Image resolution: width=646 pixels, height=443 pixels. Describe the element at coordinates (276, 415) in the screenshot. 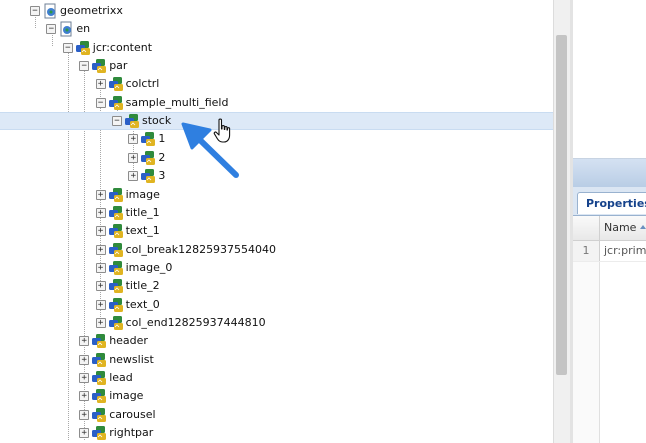

I see `tree-node-carousel: + carousel` at that location.